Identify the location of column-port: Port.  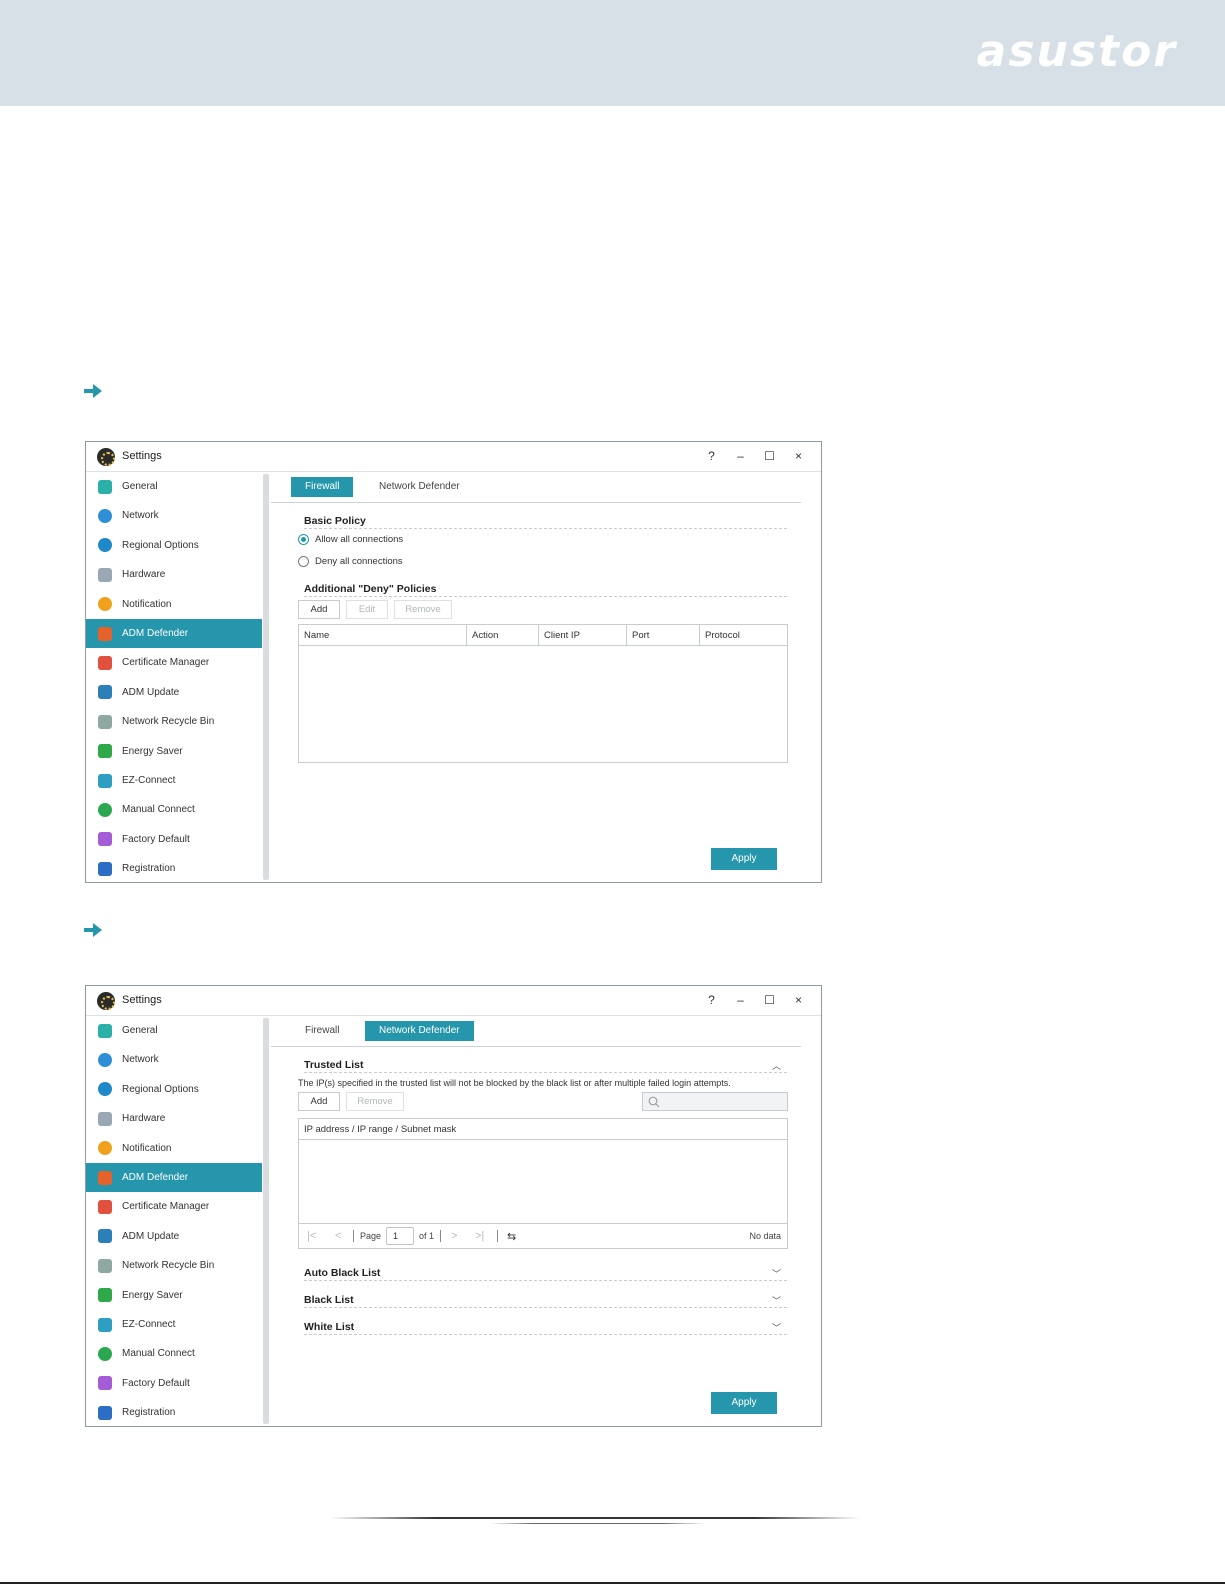
(663, 635).